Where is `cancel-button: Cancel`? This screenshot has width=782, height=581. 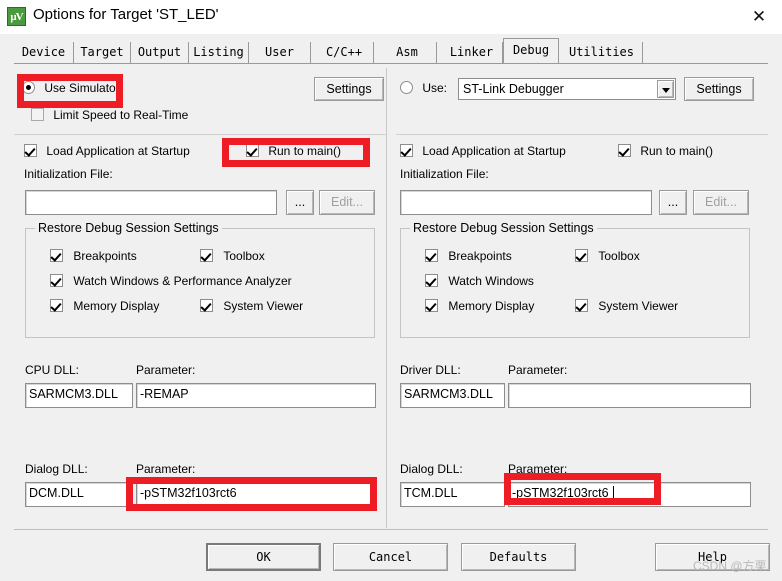 cancel-button: Cancel is located at coordinates (390, 557).